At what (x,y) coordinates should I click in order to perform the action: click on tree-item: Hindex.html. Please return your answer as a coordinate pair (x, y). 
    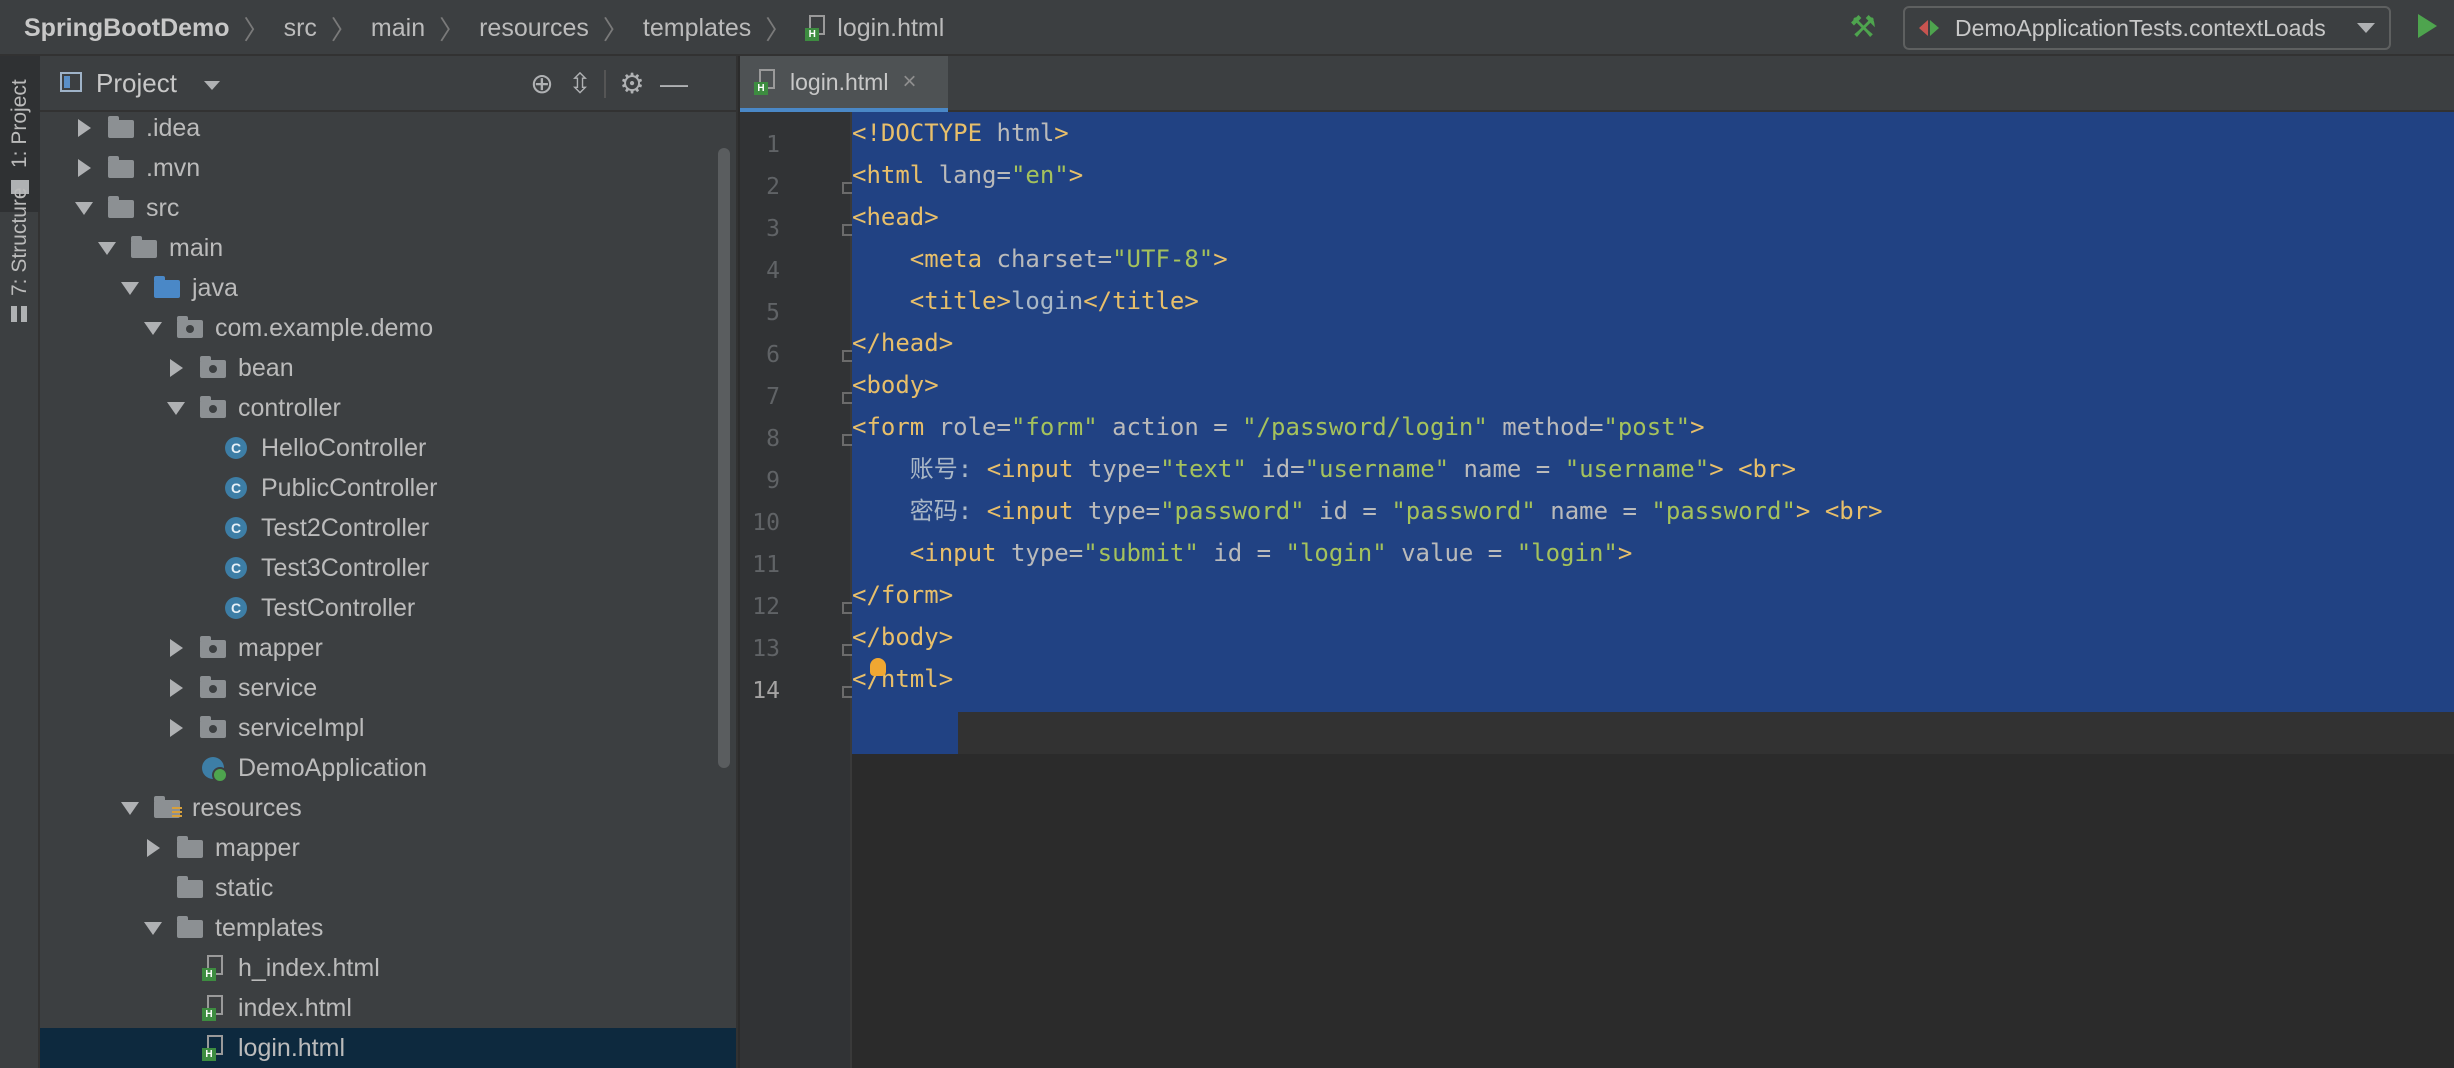
    Looking at the image, I should click on (388, 1008).